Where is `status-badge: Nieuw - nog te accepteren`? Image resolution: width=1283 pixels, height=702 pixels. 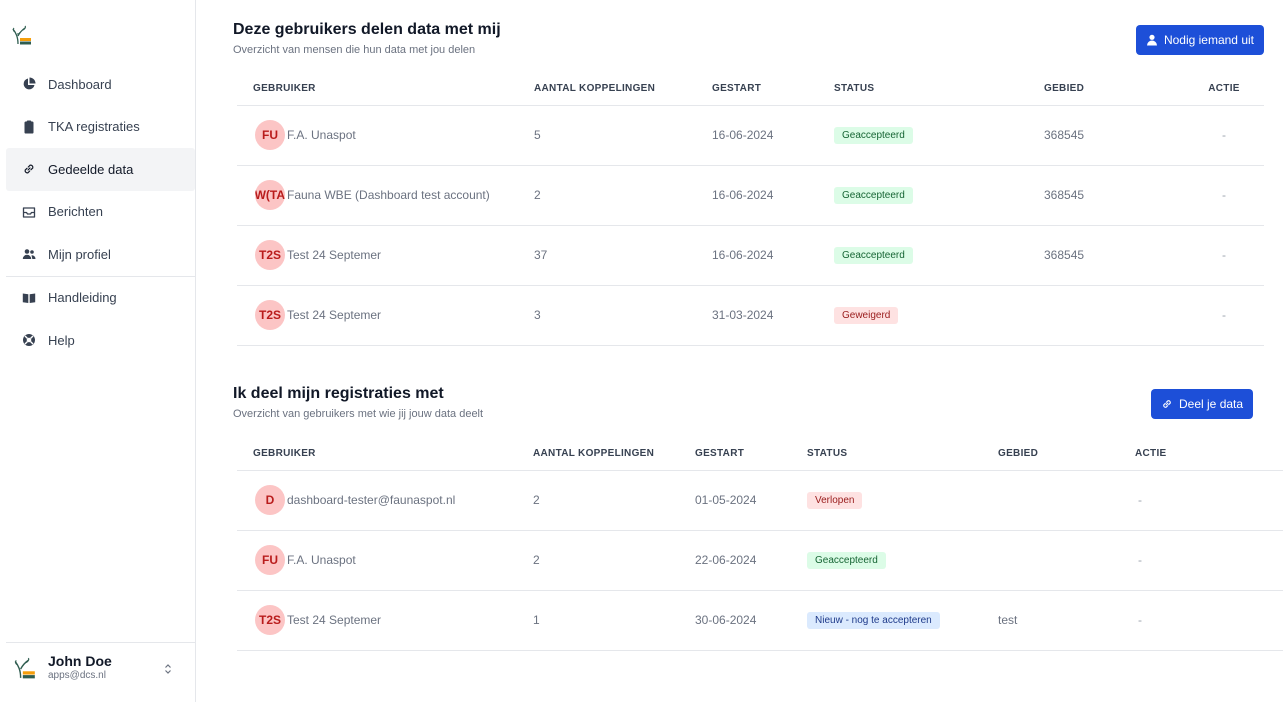 status-badge: Nieuw - nog te accepteren is located at coordinates (873, 620).